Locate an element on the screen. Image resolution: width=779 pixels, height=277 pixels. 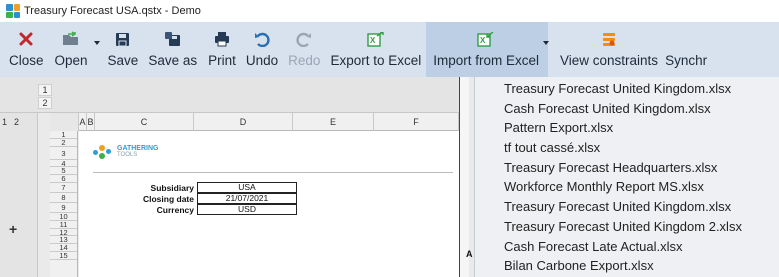
row-header-cell: 7 is located at coordinates (63, 188).